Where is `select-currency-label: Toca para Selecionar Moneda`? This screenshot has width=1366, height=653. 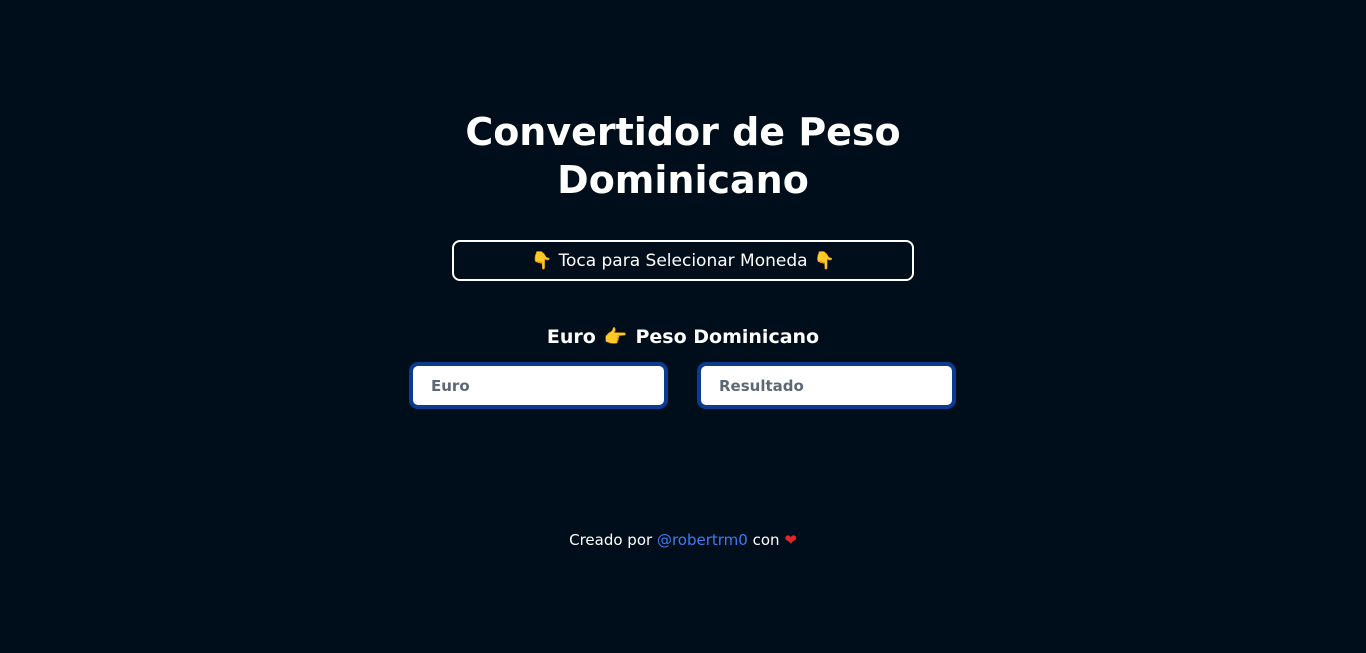 select-currency-label: Toca para Selecionar Moneda is located at coordinates (683, 260).